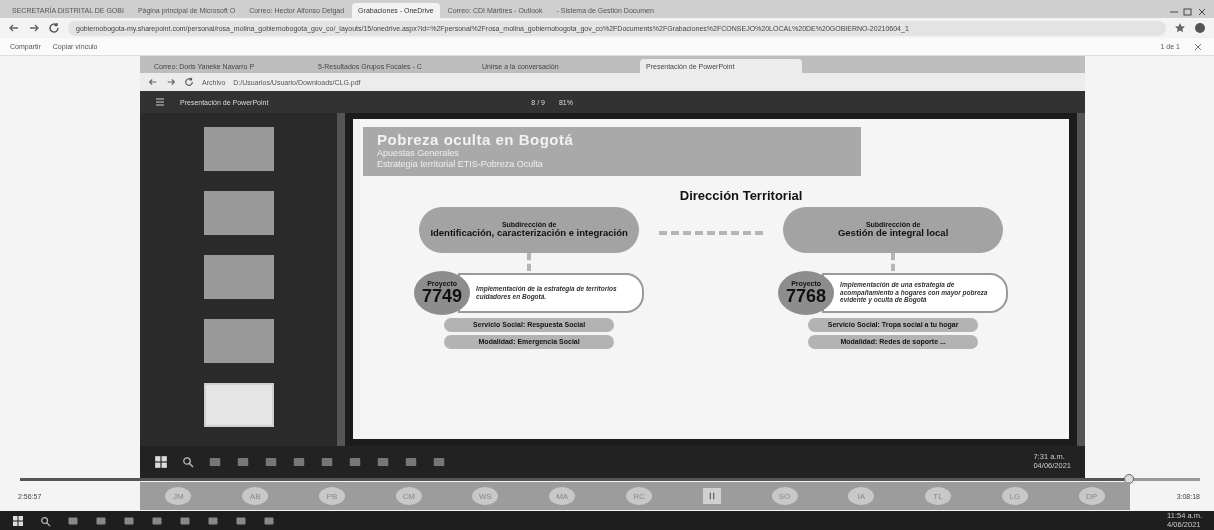 Image resolution: width=1214 pixels, height=530 pixels. I want to click on profile-icon, so click(1200, 28).